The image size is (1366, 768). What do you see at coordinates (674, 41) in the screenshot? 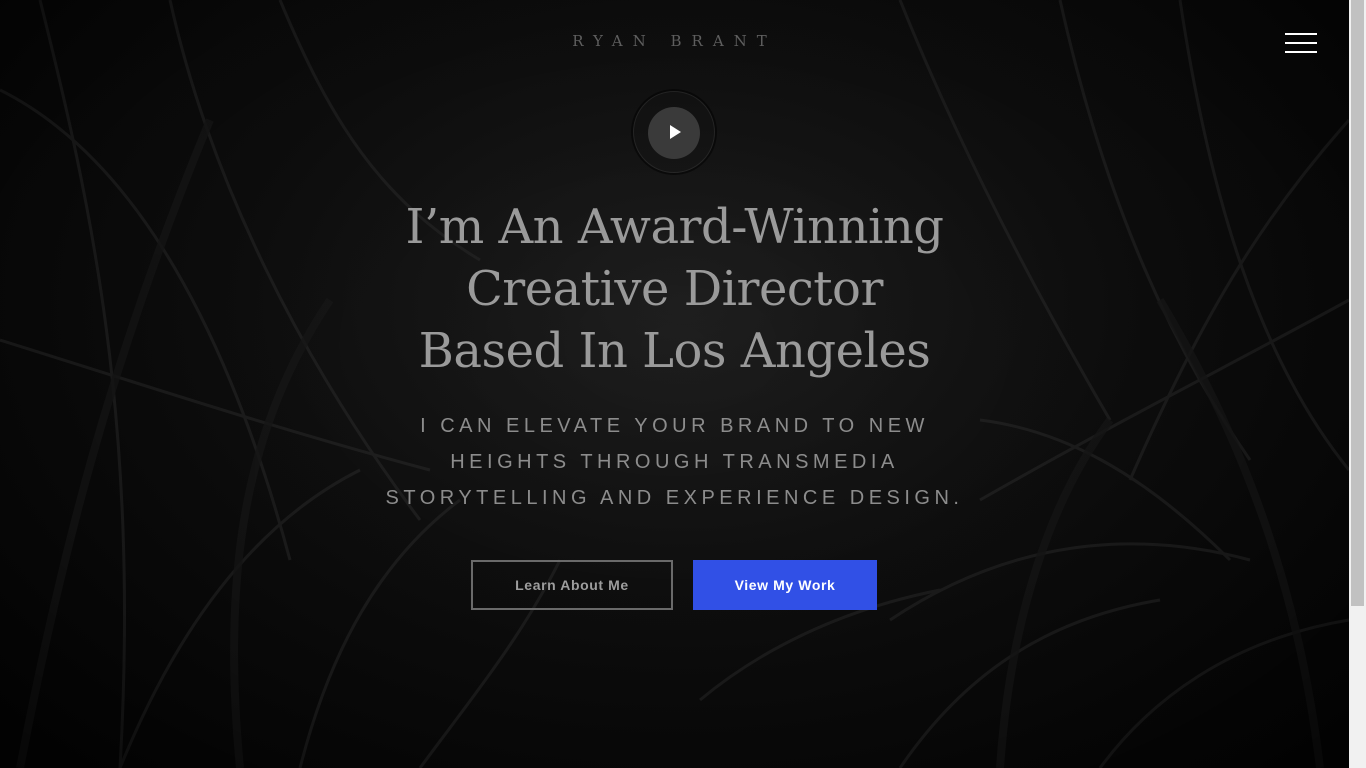
I see `site-brand: RYAN BRANT` at bounding box center [674, 41].